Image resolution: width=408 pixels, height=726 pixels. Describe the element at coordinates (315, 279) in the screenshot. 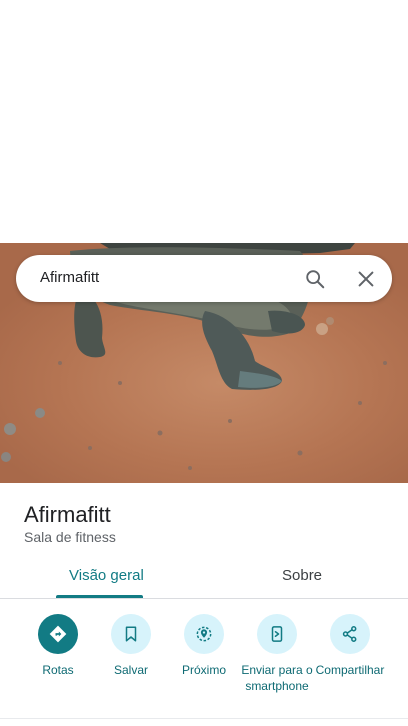

I see `search-icon` at that location.